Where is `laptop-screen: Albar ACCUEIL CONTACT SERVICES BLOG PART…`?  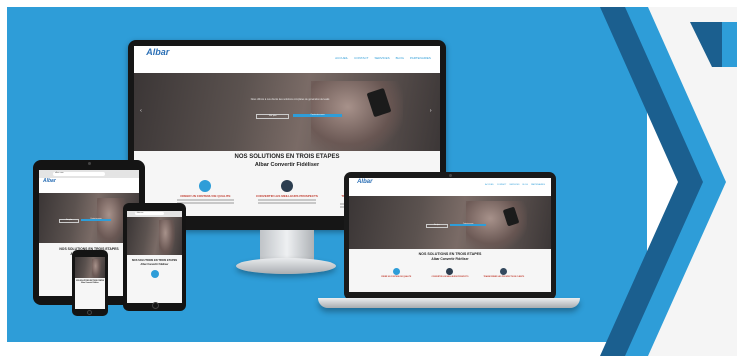 laptop-screen: Albar ACCUEIL CONTACT SERVICES BLOG PART… is located at coordinates (450, 235).